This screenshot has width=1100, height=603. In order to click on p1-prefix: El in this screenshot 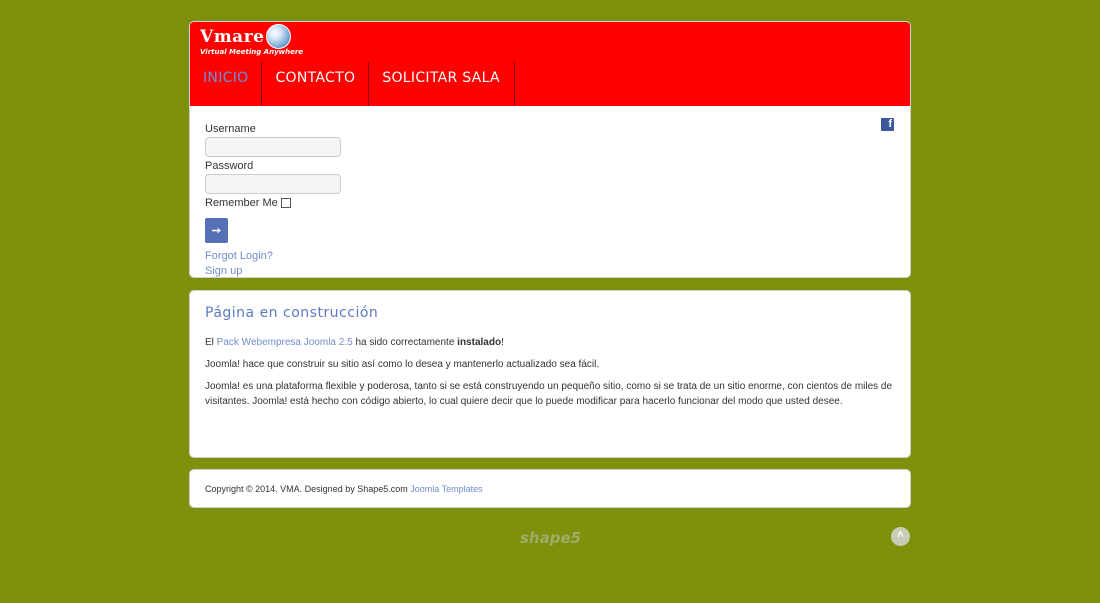, I will do `click(211, 342)`.